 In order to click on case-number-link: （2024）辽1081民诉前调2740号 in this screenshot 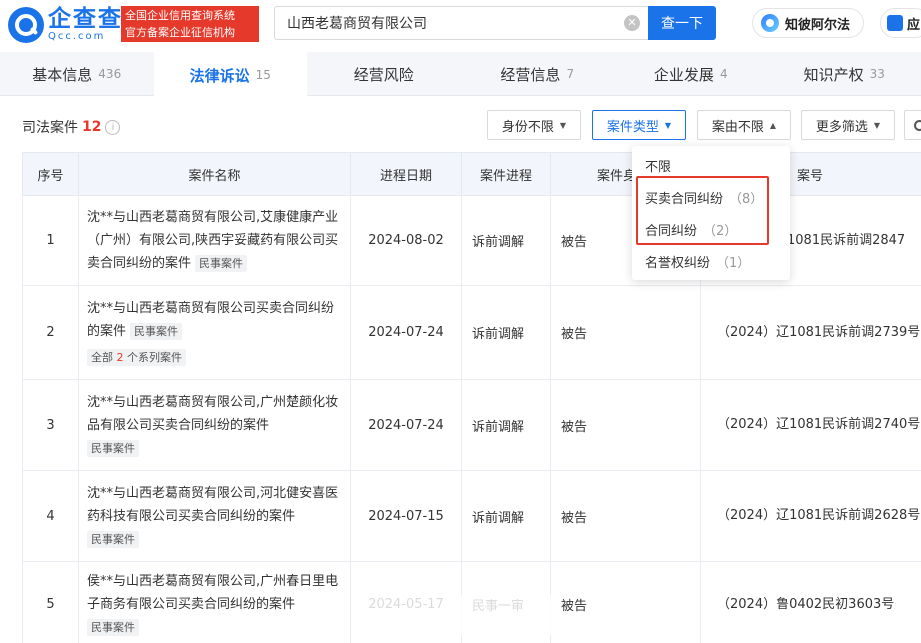, I will do `click(810, 425)`.